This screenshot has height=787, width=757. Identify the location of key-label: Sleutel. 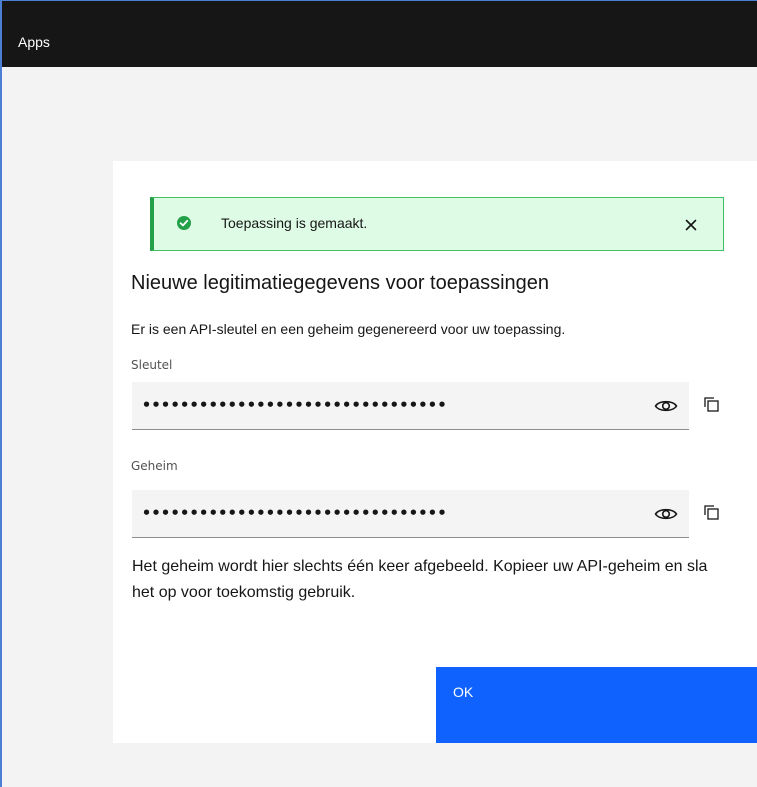
(152, 365).